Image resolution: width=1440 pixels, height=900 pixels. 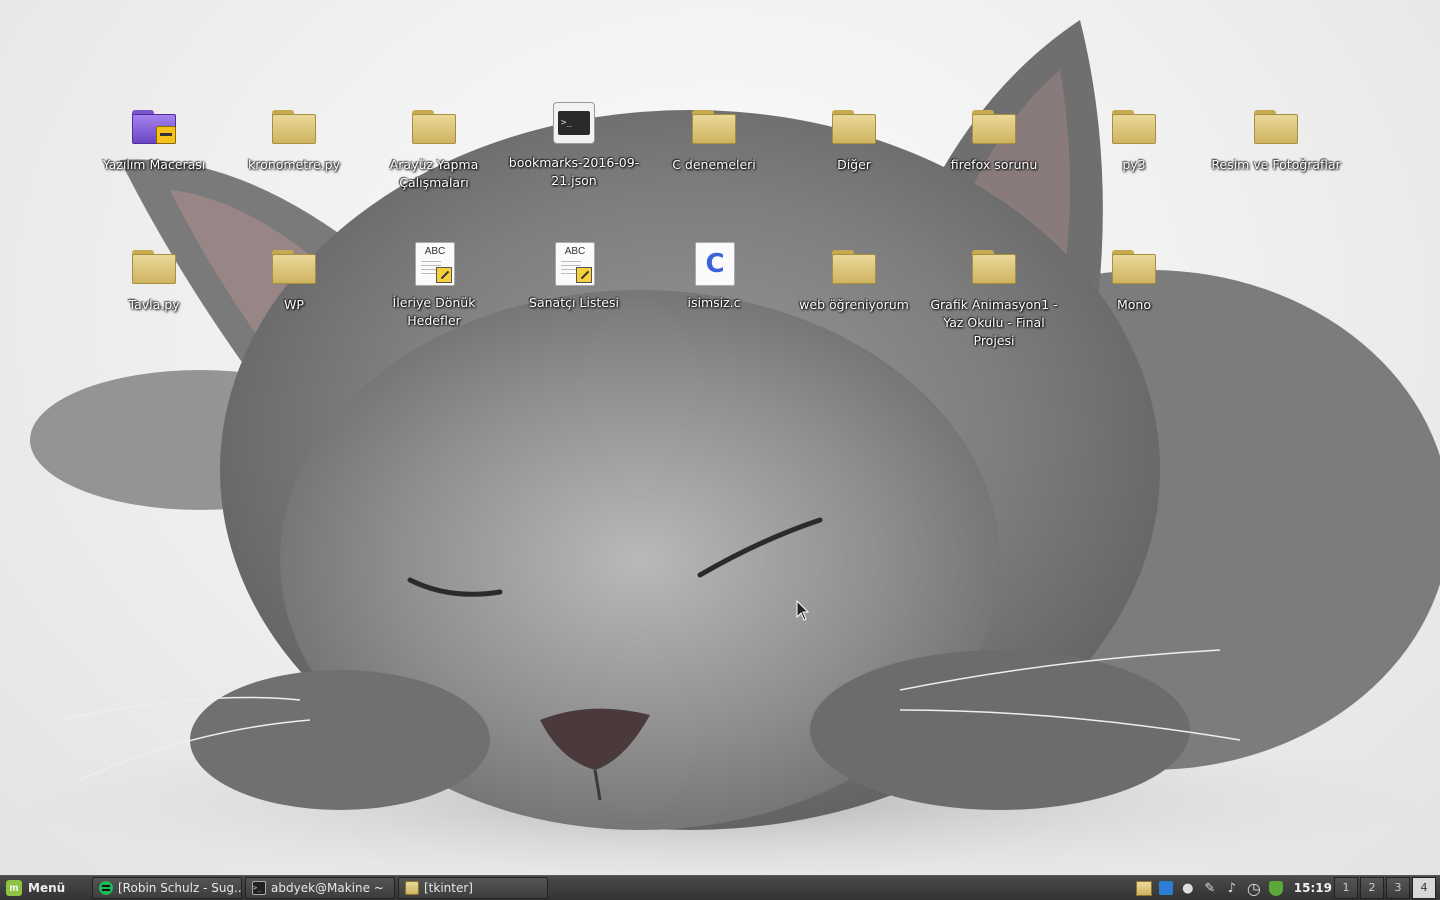 What do you see at coordinates (574, 302) in the screenshot?
I see `desktop-icon-label: Sanatçı Listesi` at bounding box center [574, 302].